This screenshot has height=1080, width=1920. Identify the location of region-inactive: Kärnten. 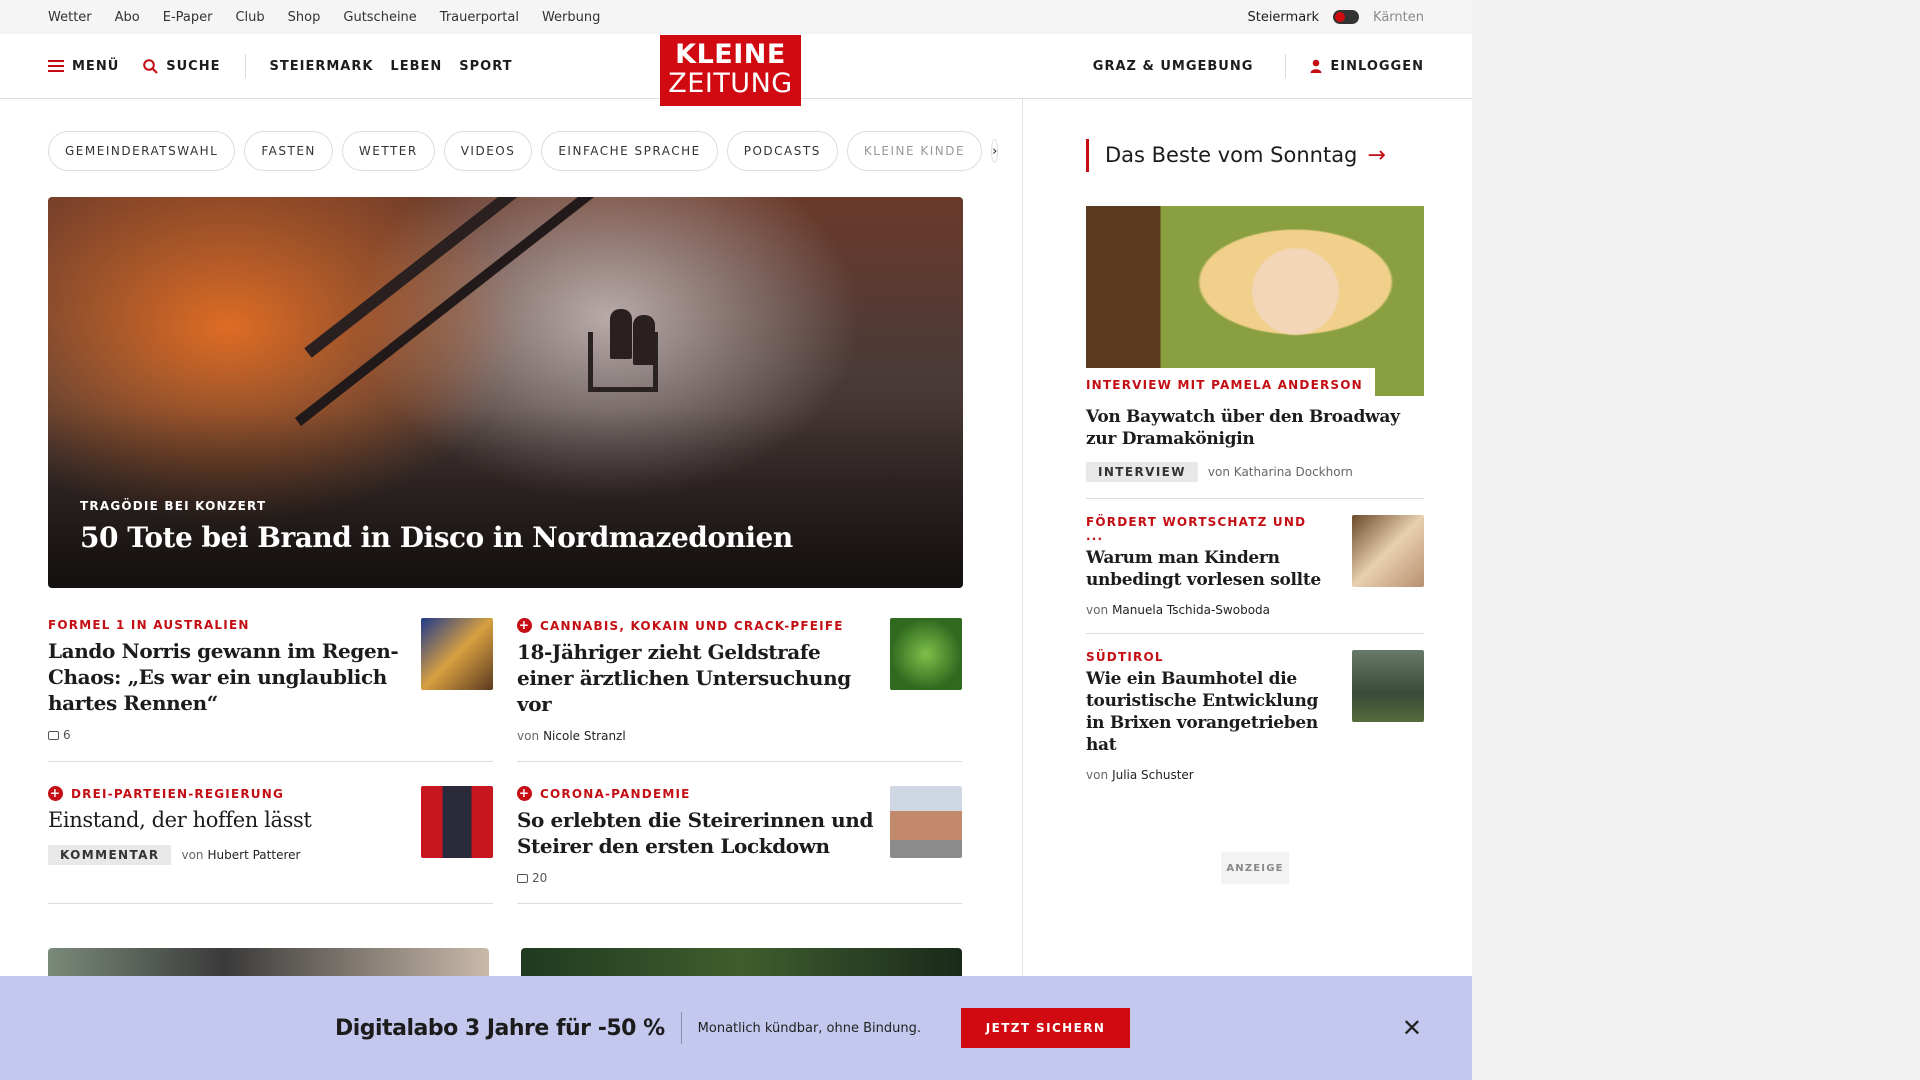
(1398, 17).